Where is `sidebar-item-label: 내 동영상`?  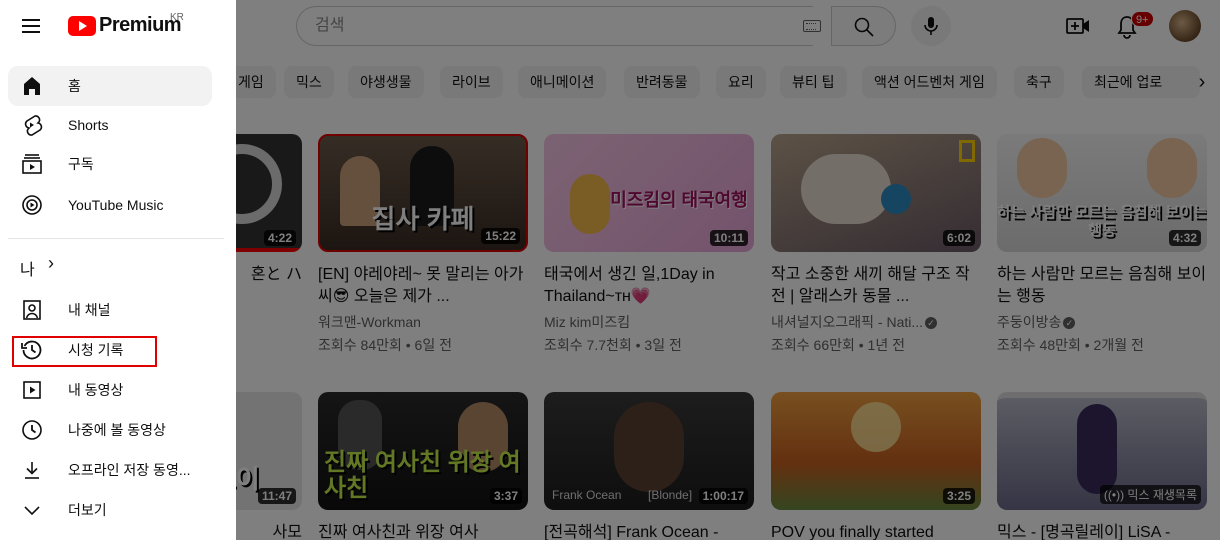
sidebar-item-label: 내 동영상 is located at coordinates (96, 390).